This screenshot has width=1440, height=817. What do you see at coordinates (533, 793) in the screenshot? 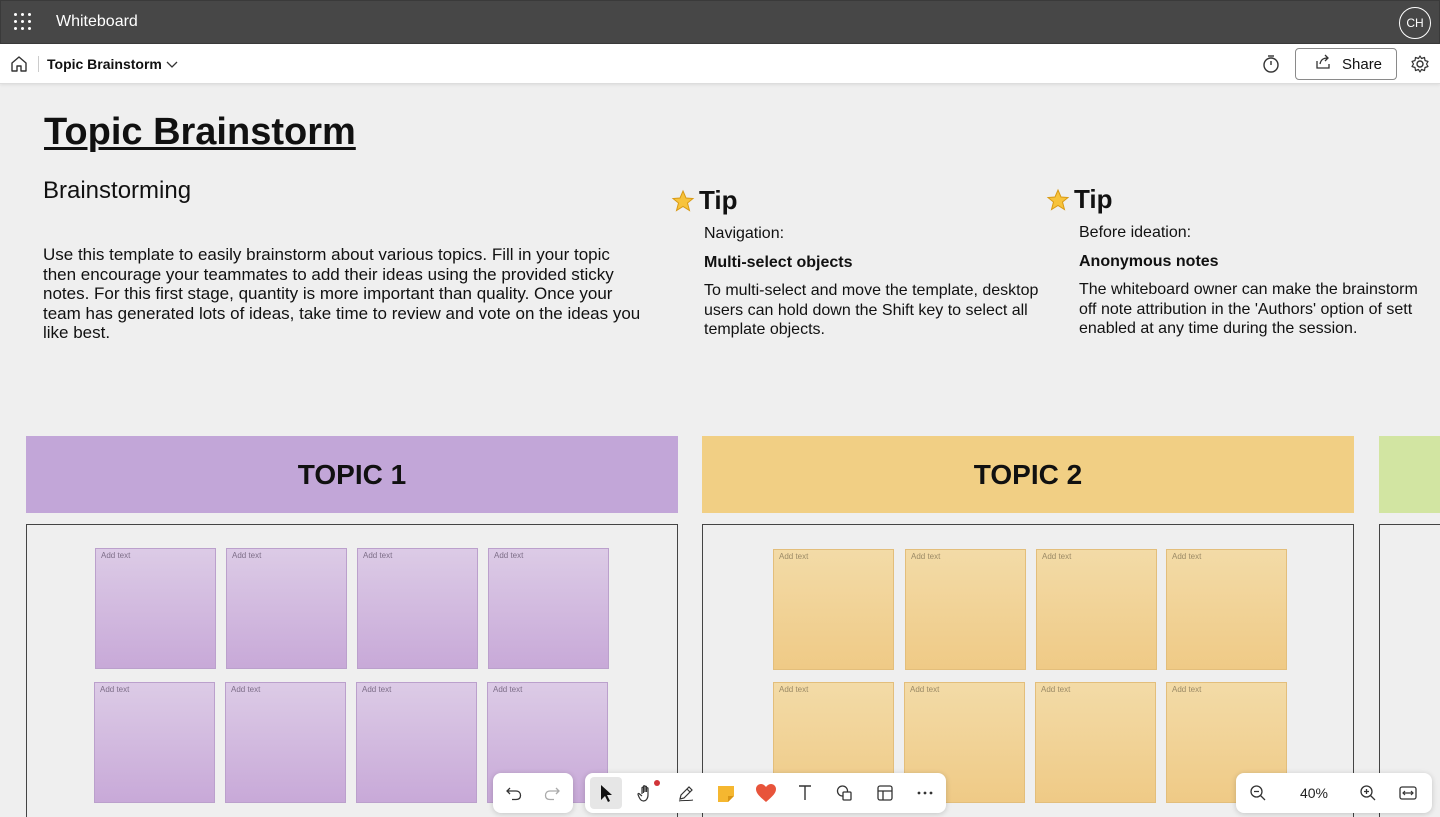
I see `undo-redo-group` at bounding box center [533, 793].